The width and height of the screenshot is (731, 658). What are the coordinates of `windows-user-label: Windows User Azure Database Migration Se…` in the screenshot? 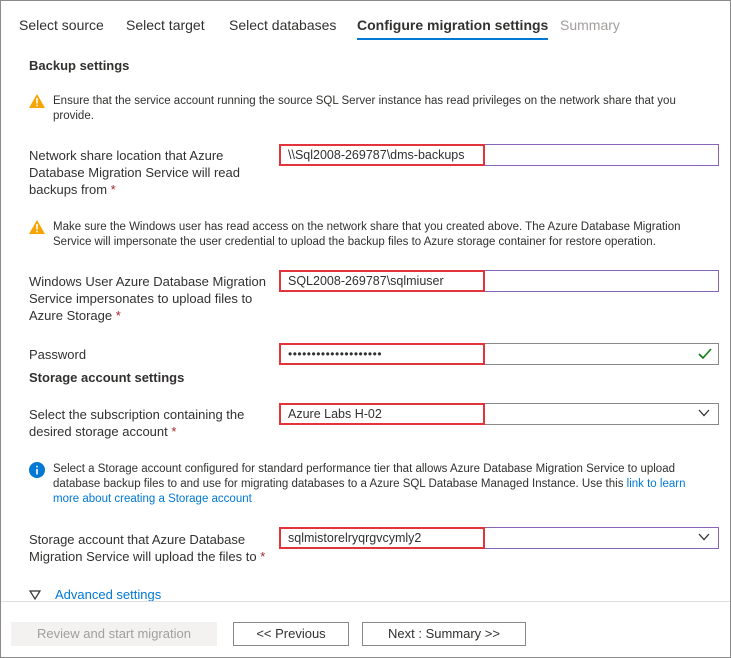 It's located at (154, 298).